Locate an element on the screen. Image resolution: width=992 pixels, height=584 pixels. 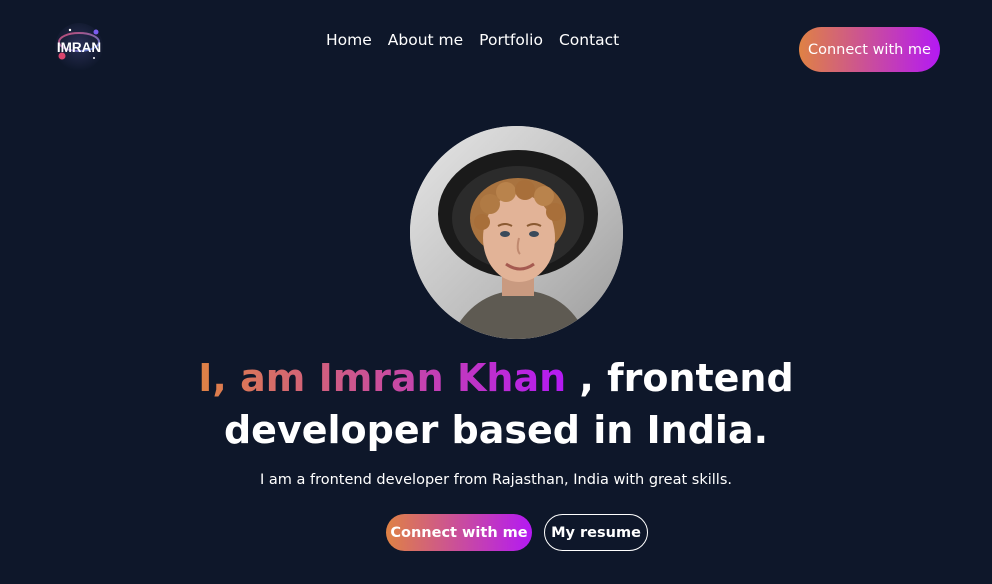
connect-button: Connect with me is located at coordinates (459, 532).